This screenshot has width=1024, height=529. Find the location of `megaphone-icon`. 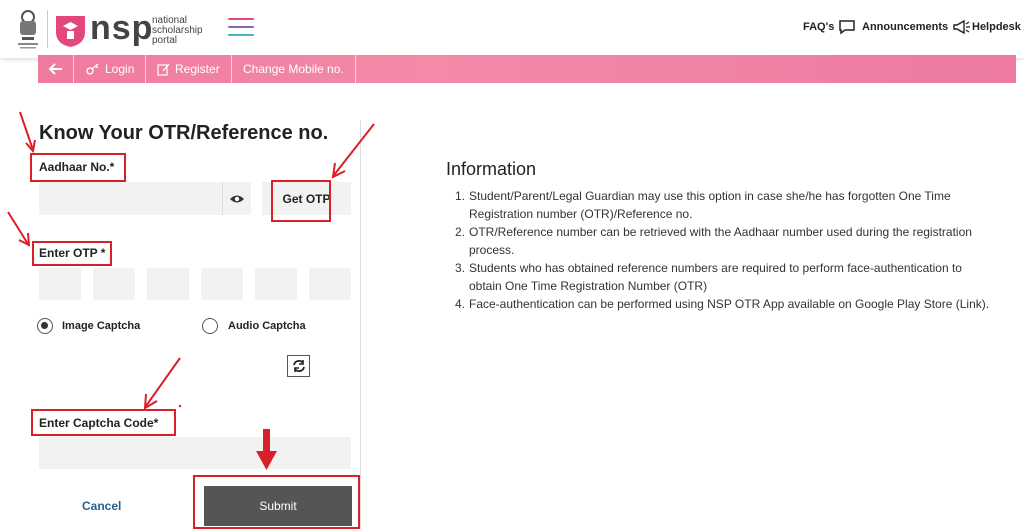

megaphone-icon is located at coordinates (962, 27).